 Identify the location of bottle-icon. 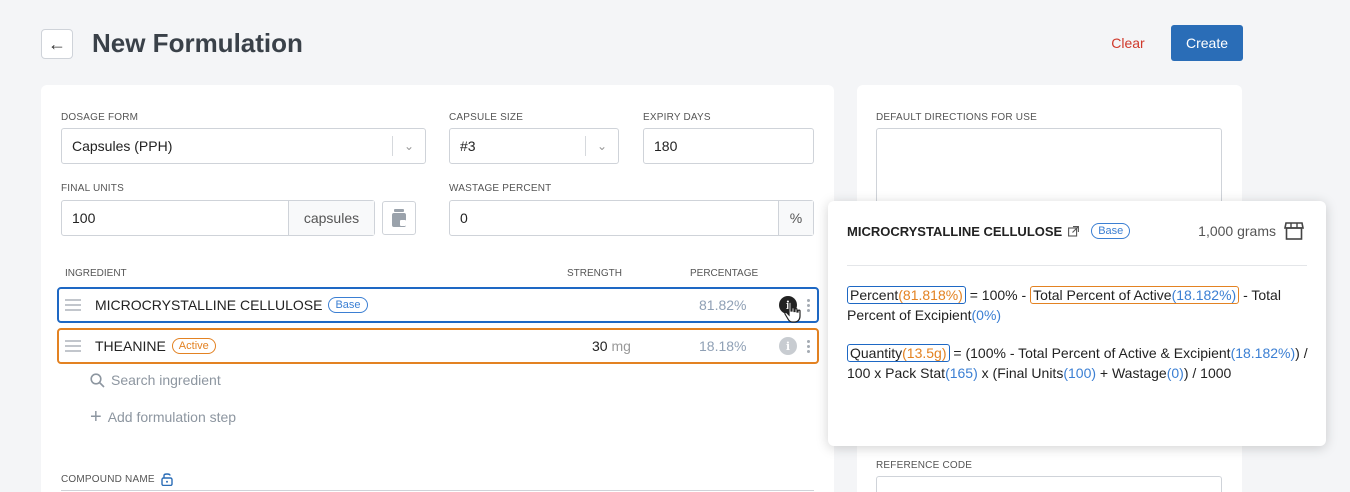
(399, 218).